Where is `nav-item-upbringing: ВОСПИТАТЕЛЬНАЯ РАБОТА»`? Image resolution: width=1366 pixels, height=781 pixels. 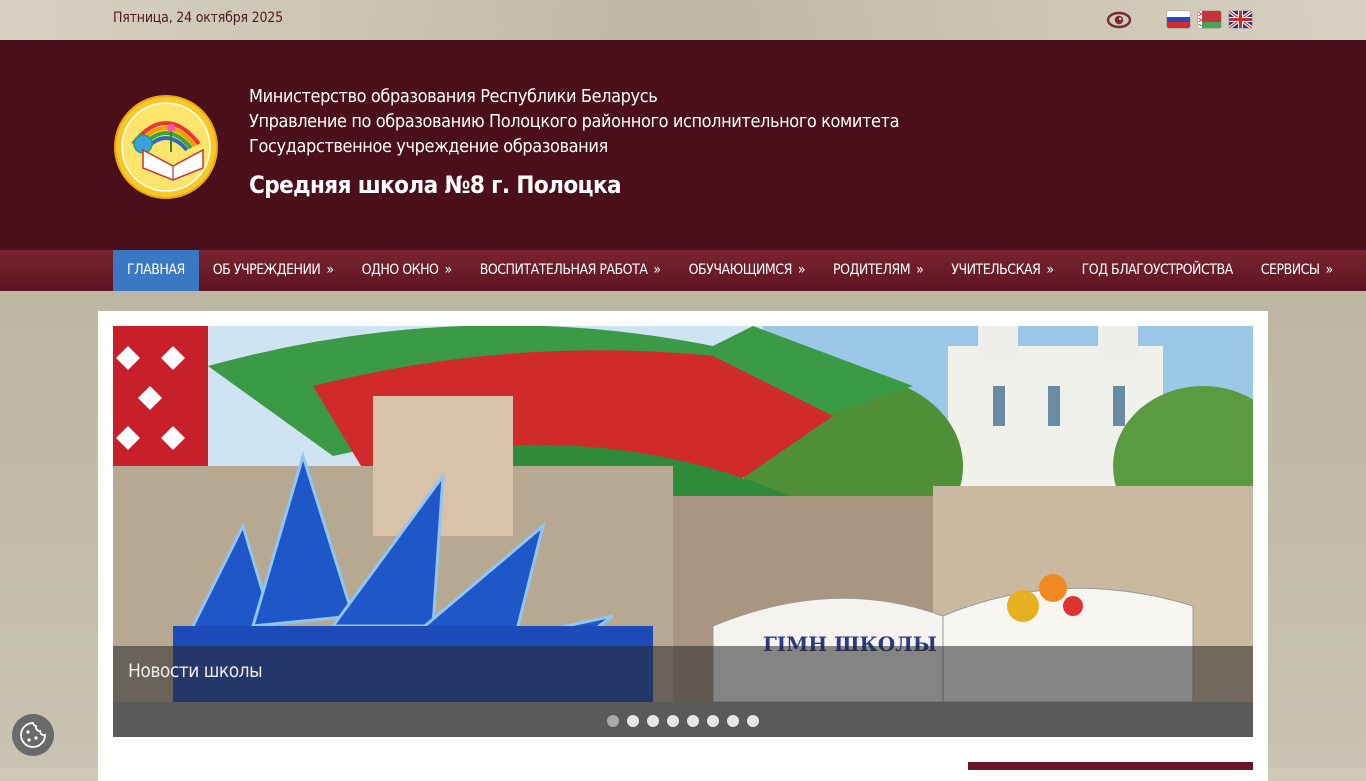
nav-item-upbringing: ВОСПИТАТЕЛЬНАЯ РАБОТА» is located at coordinates (570, 270).